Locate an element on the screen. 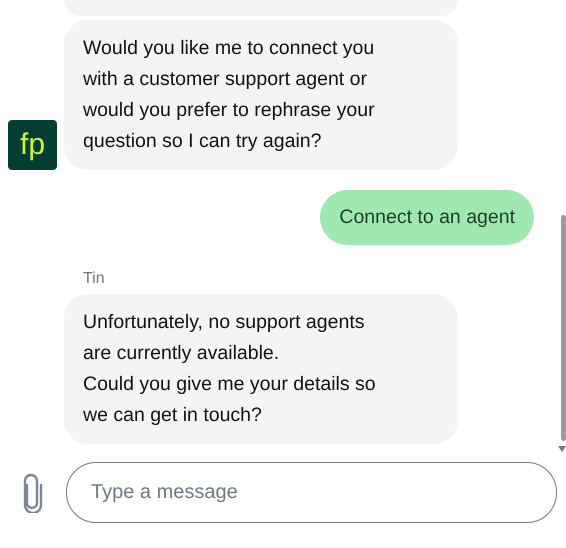  bot-avatar: fp is located at coordinates (32, 145).